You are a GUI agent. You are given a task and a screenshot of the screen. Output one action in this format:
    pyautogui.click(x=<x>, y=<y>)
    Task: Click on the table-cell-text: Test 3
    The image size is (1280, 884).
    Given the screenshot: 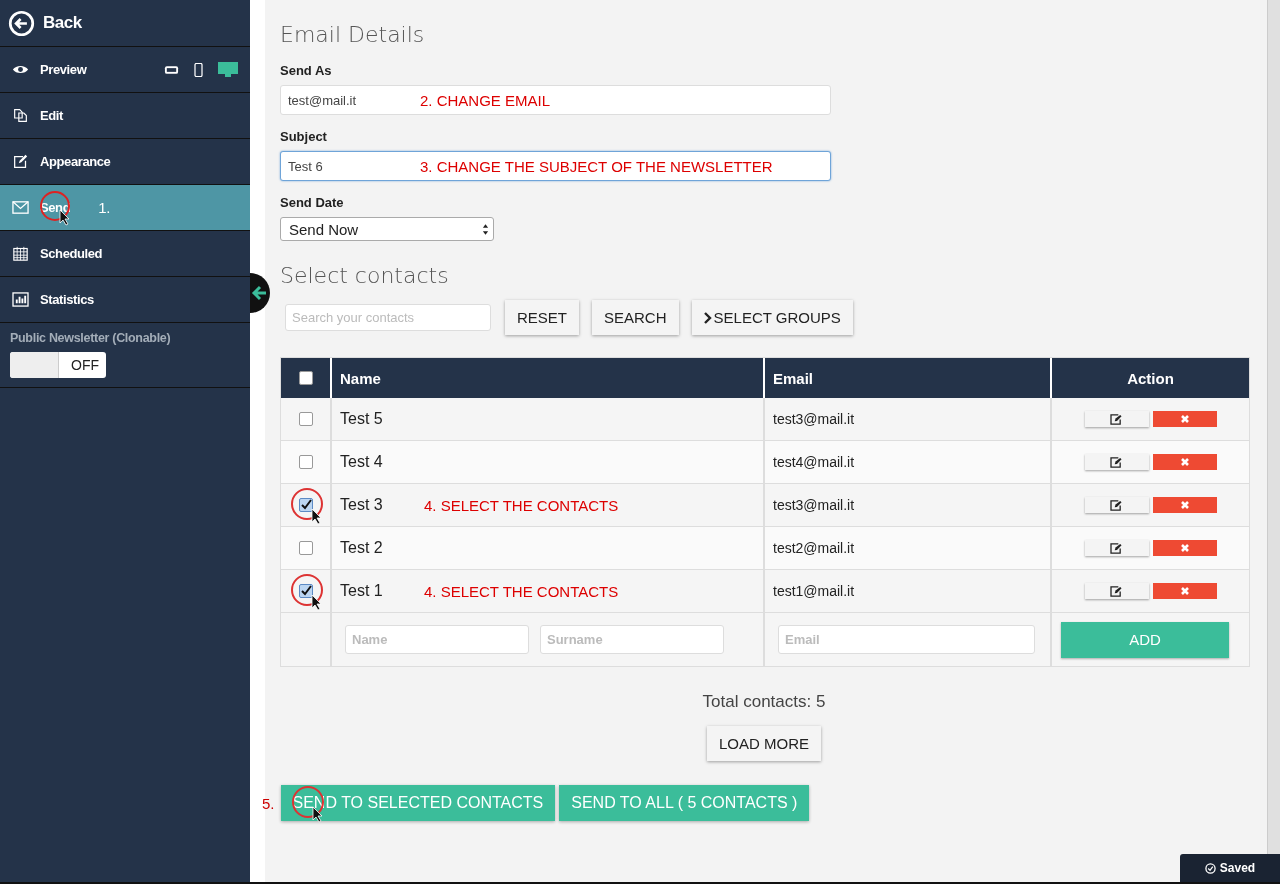 What is the action you would take?
    pyautogui.click(x=362, y=505)
    